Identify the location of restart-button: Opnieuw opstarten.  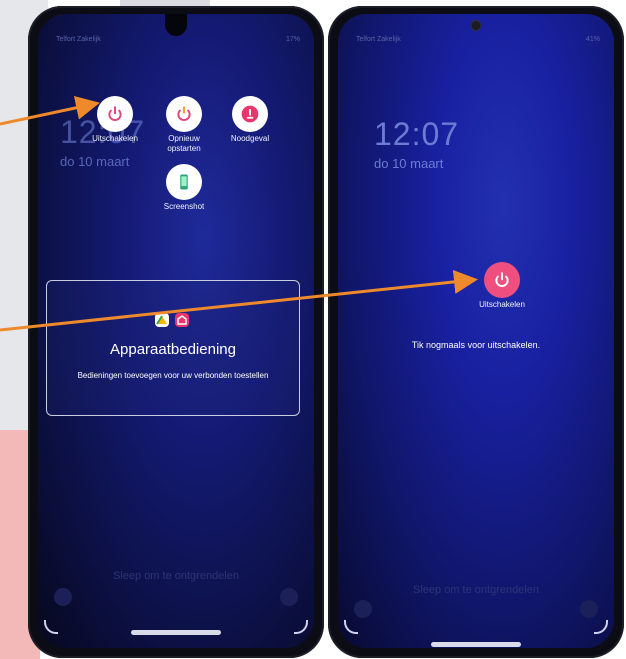
(184, 125).